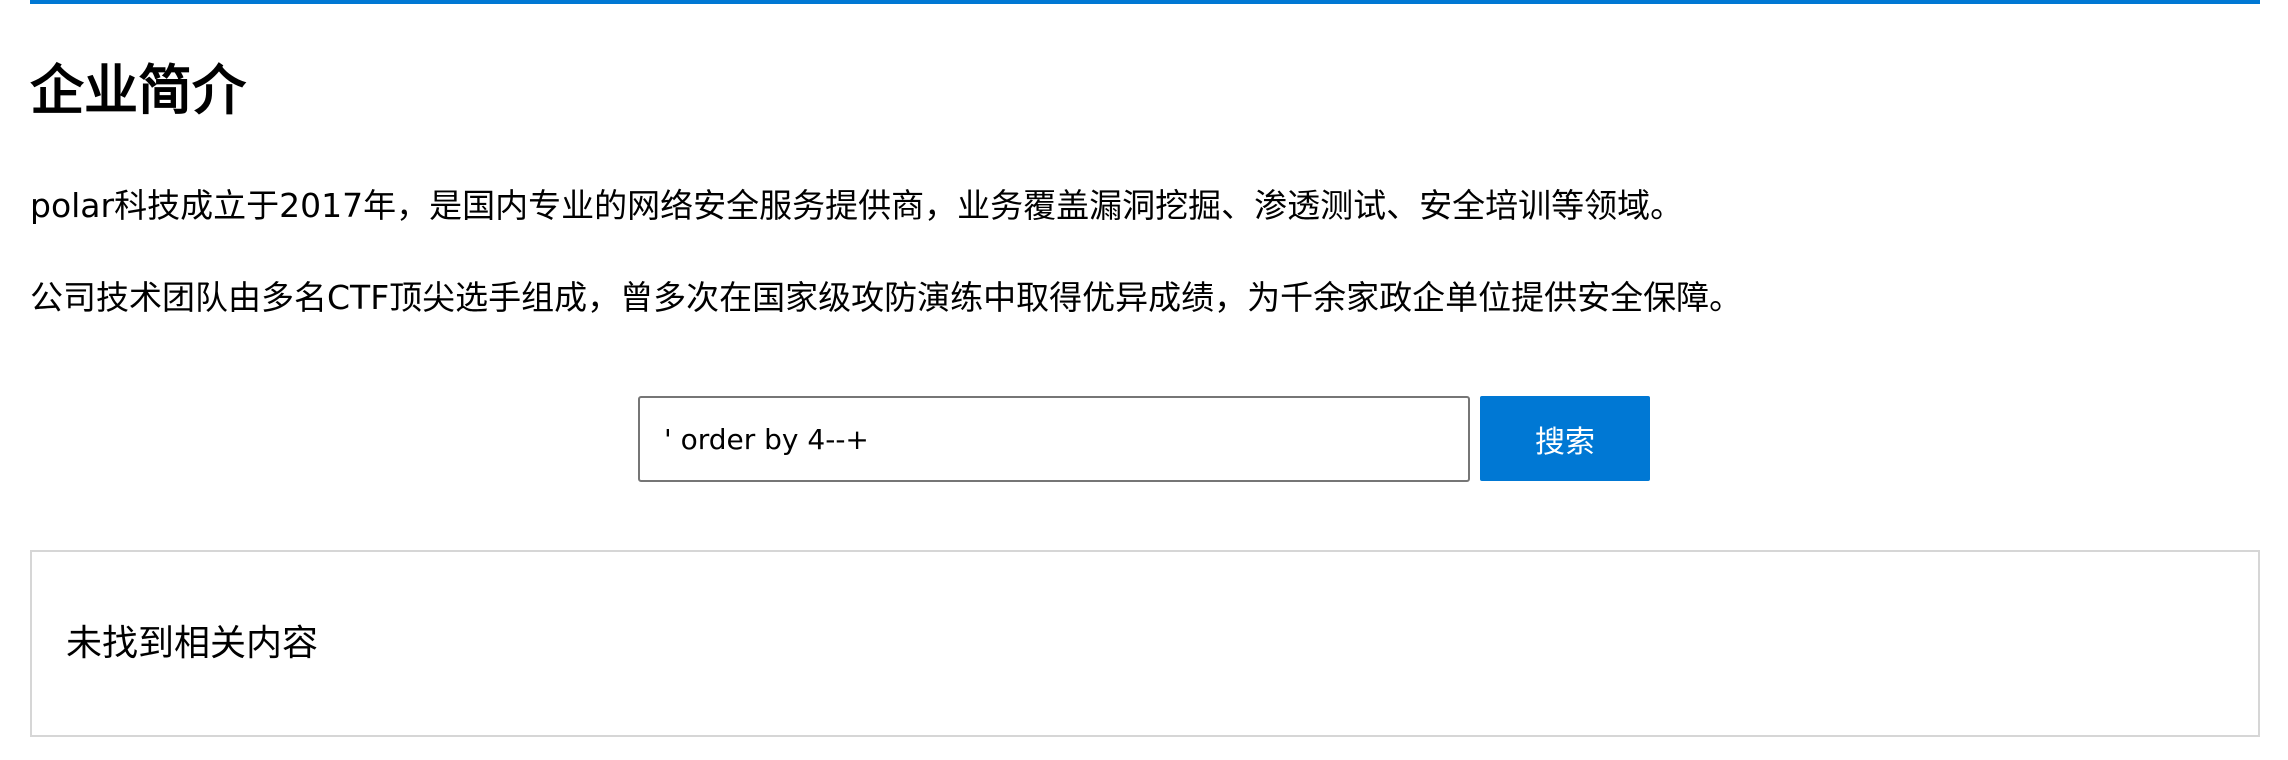 The height and width of the screenshot is (760, 2288). Describe the element at coordinates (1054, 439) in the screenshot. I see `search-input` at that location.